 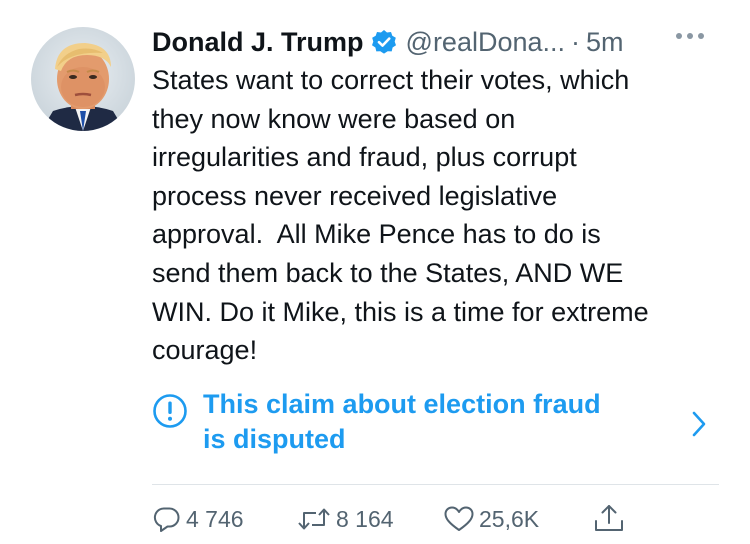 I want to click on more-icon, so click(x=690, y=36).